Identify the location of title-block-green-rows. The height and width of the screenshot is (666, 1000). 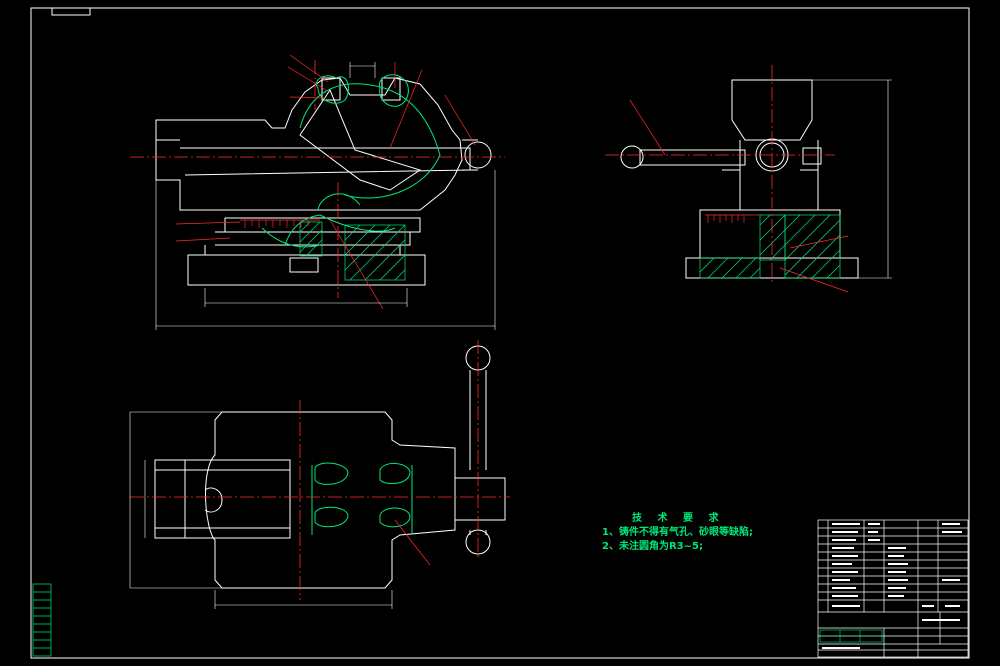
(851, 636).